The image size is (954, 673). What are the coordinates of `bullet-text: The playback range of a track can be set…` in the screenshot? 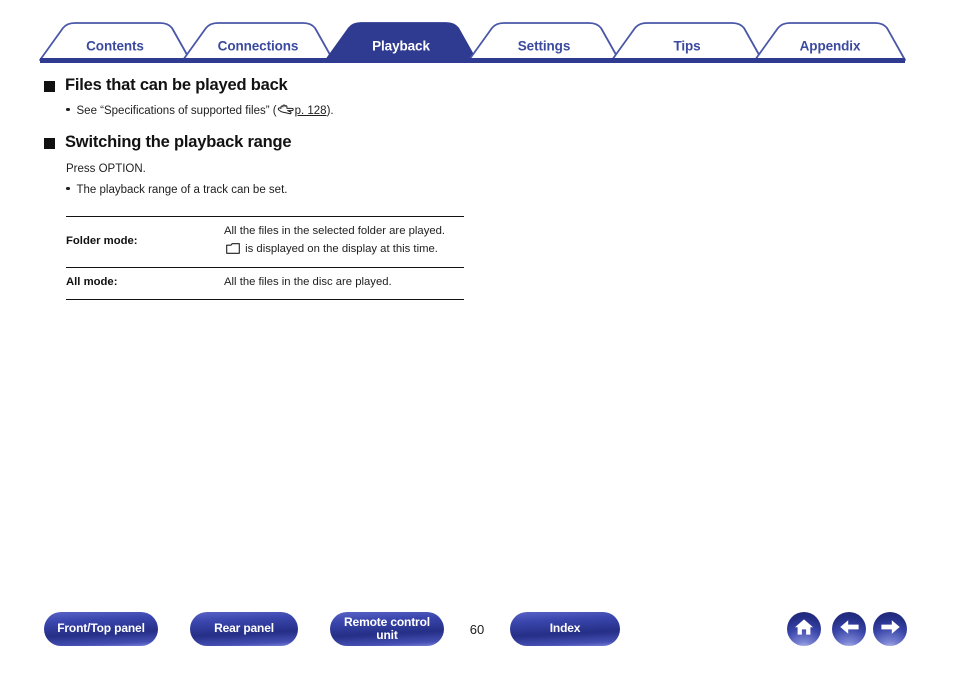 It's located at (182, 190).